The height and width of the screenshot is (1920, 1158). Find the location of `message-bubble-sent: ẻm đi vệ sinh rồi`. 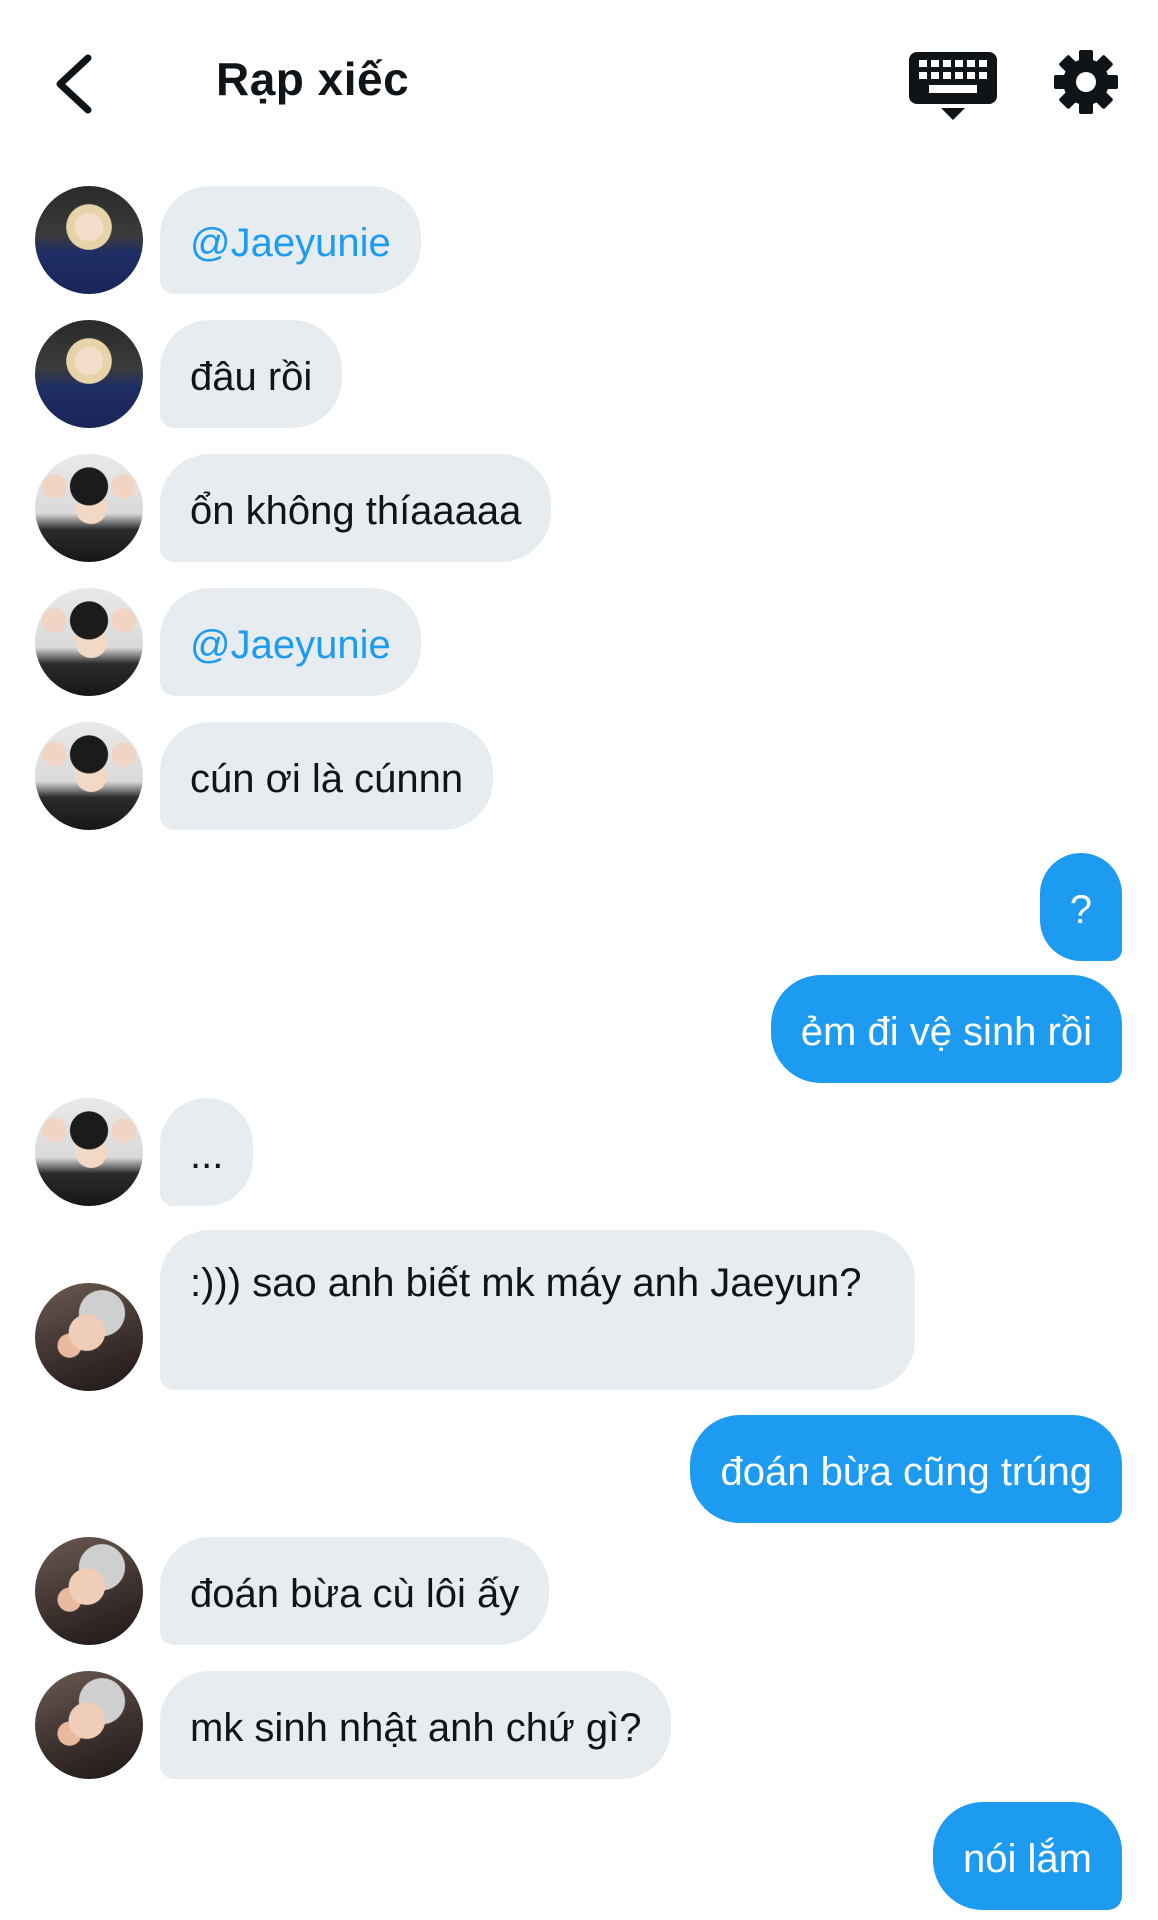

message-bubble-sent: ẻm đi vệ sinh rồi is located at coordinates (946, 1029).